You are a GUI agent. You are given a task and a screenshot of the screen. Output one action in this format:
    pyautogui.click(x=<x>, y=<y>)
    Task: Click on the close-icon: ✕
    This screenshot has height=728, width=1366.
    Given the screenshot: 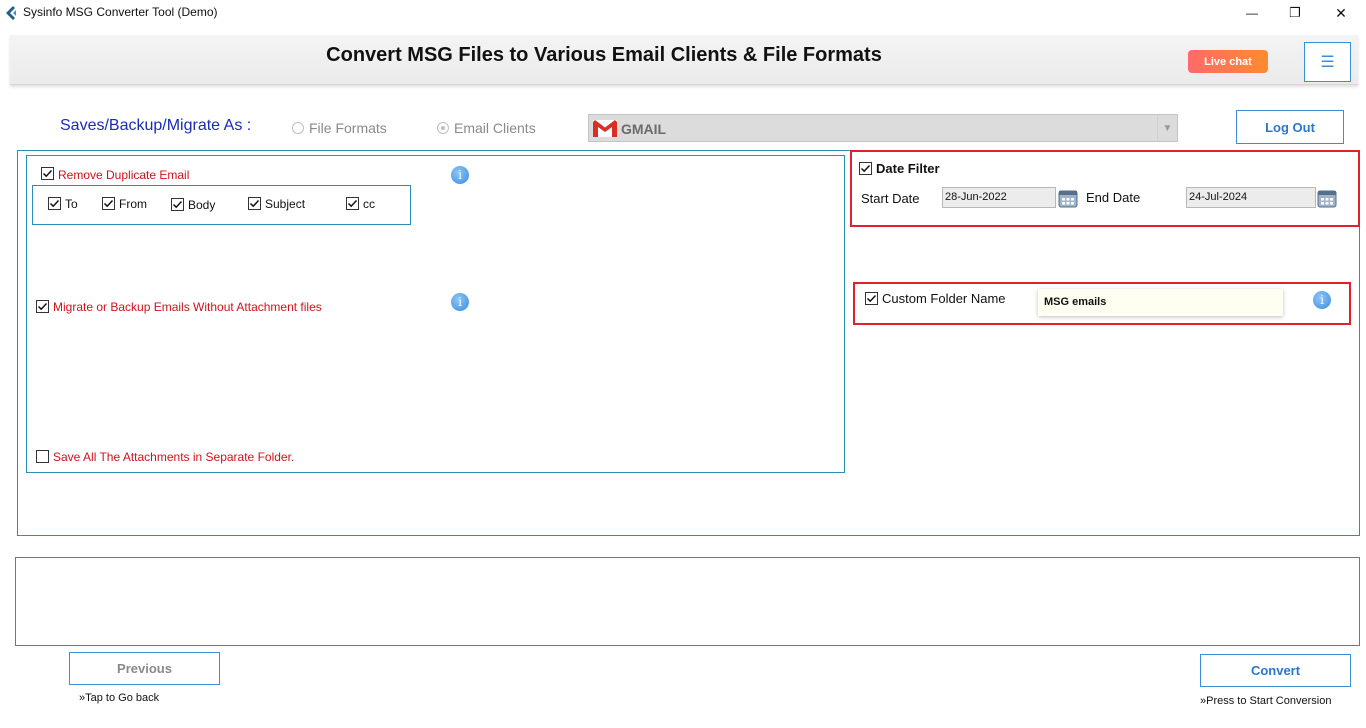 What is the action you would take?
    pyautogui.click(x=1341, y=12)
    